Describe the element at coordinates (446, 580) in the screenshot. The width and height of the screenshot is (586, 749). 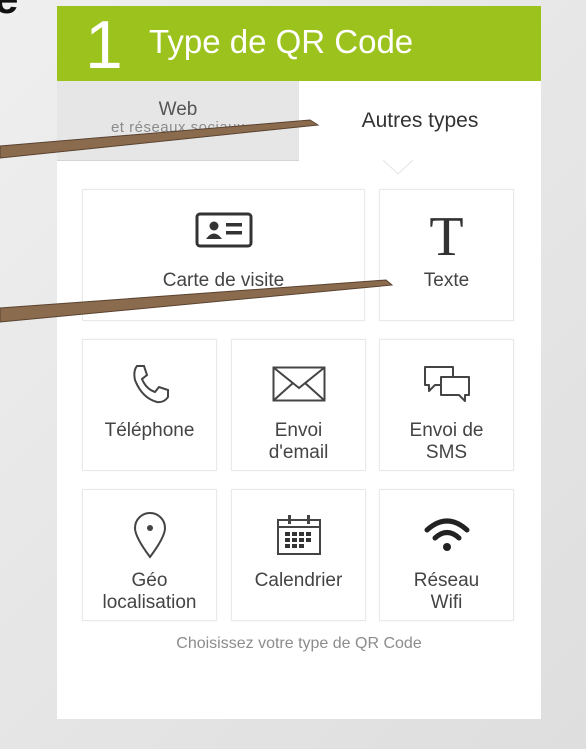
I see `tile-wifi-line1: Réseau` at that location.